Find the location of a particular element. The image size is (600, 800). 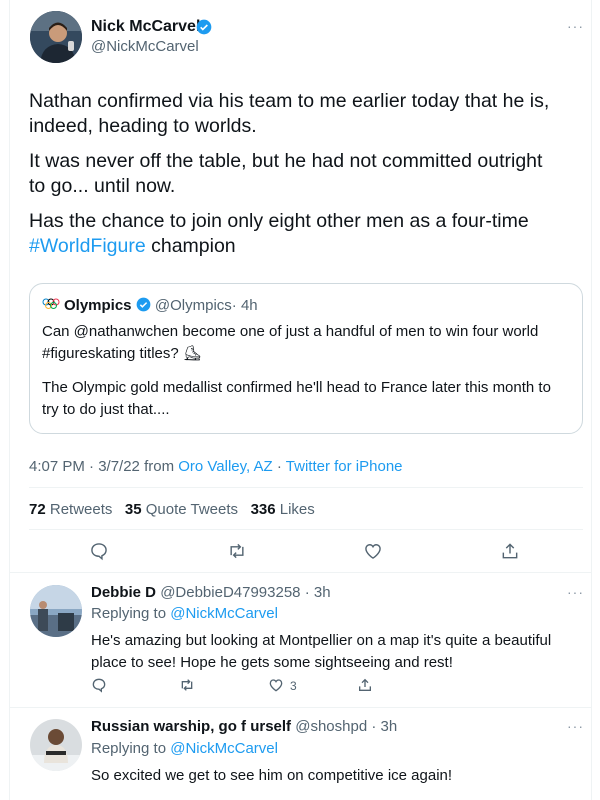

reply-author-name: Russian warship, go f urself is located at coordinates (191, 726).